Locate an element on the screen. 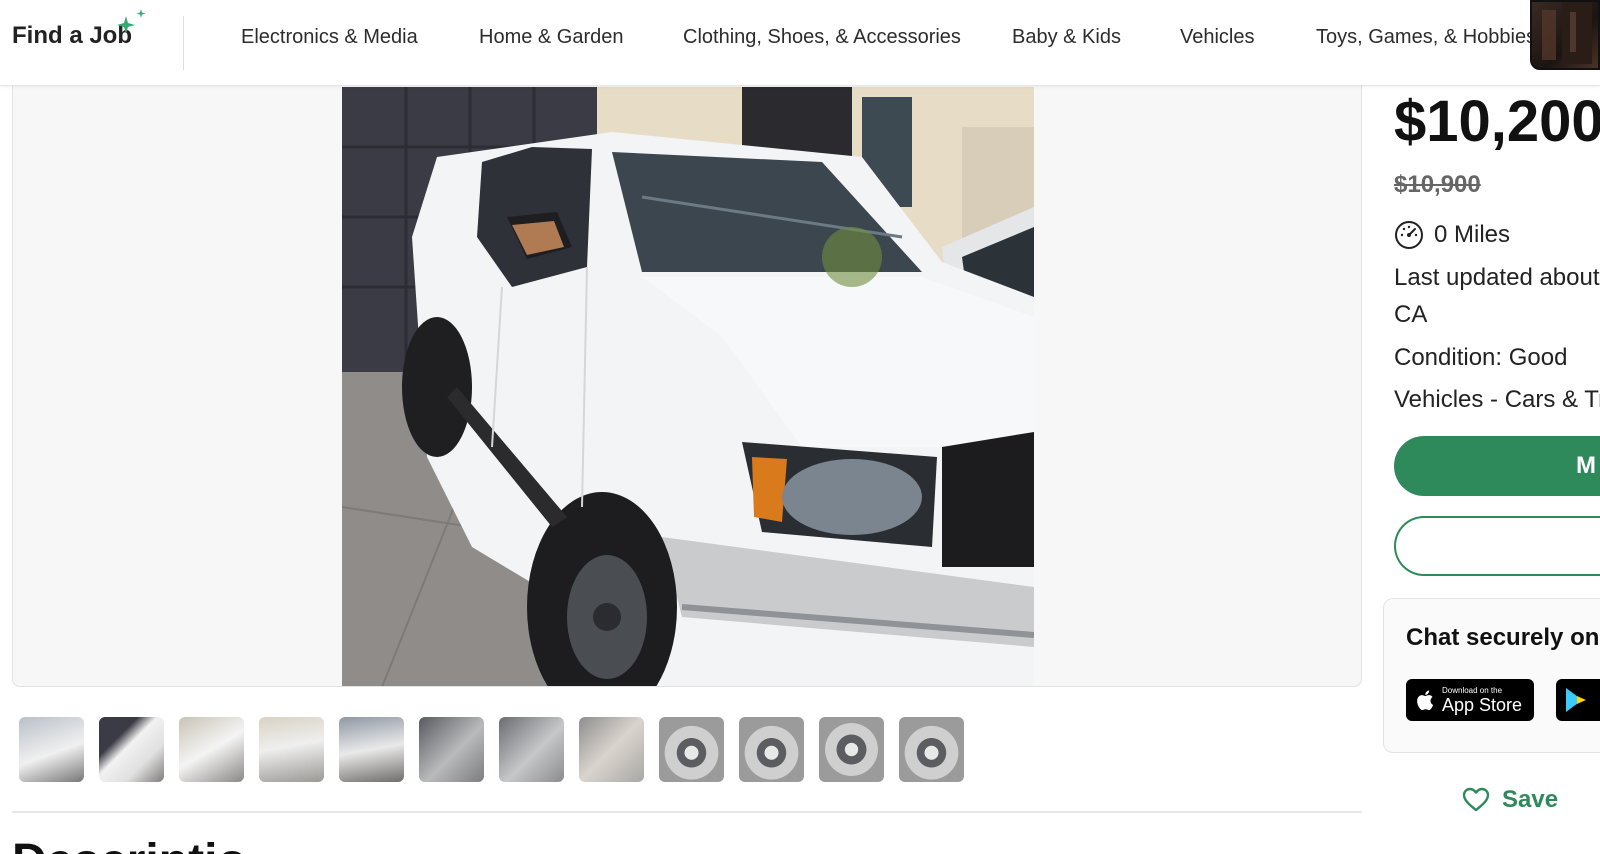  location-text: CA is located at coordinates (1411, 314).